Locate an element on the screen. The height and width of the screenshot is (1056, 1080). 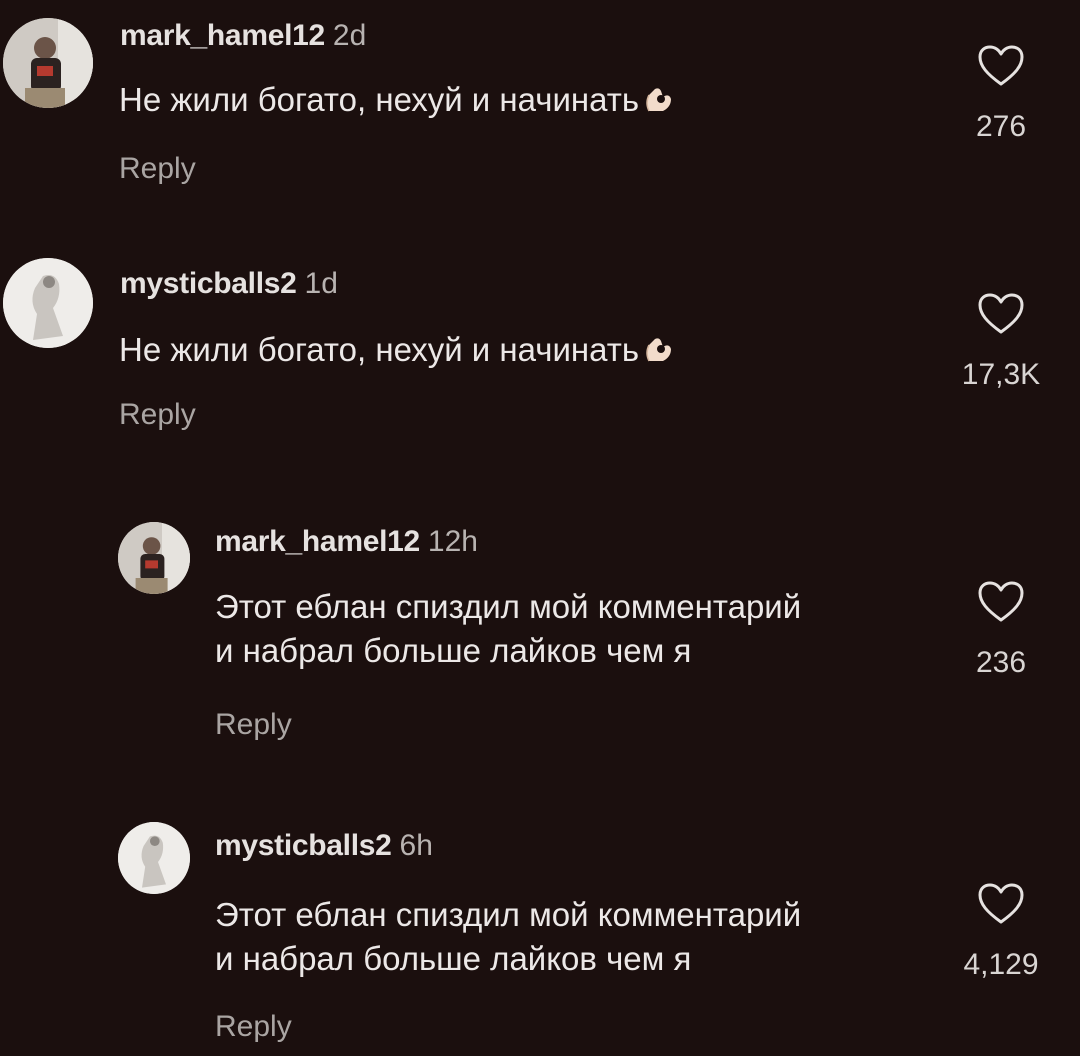
like-count: 276 is located at coordinates (1001, 126).